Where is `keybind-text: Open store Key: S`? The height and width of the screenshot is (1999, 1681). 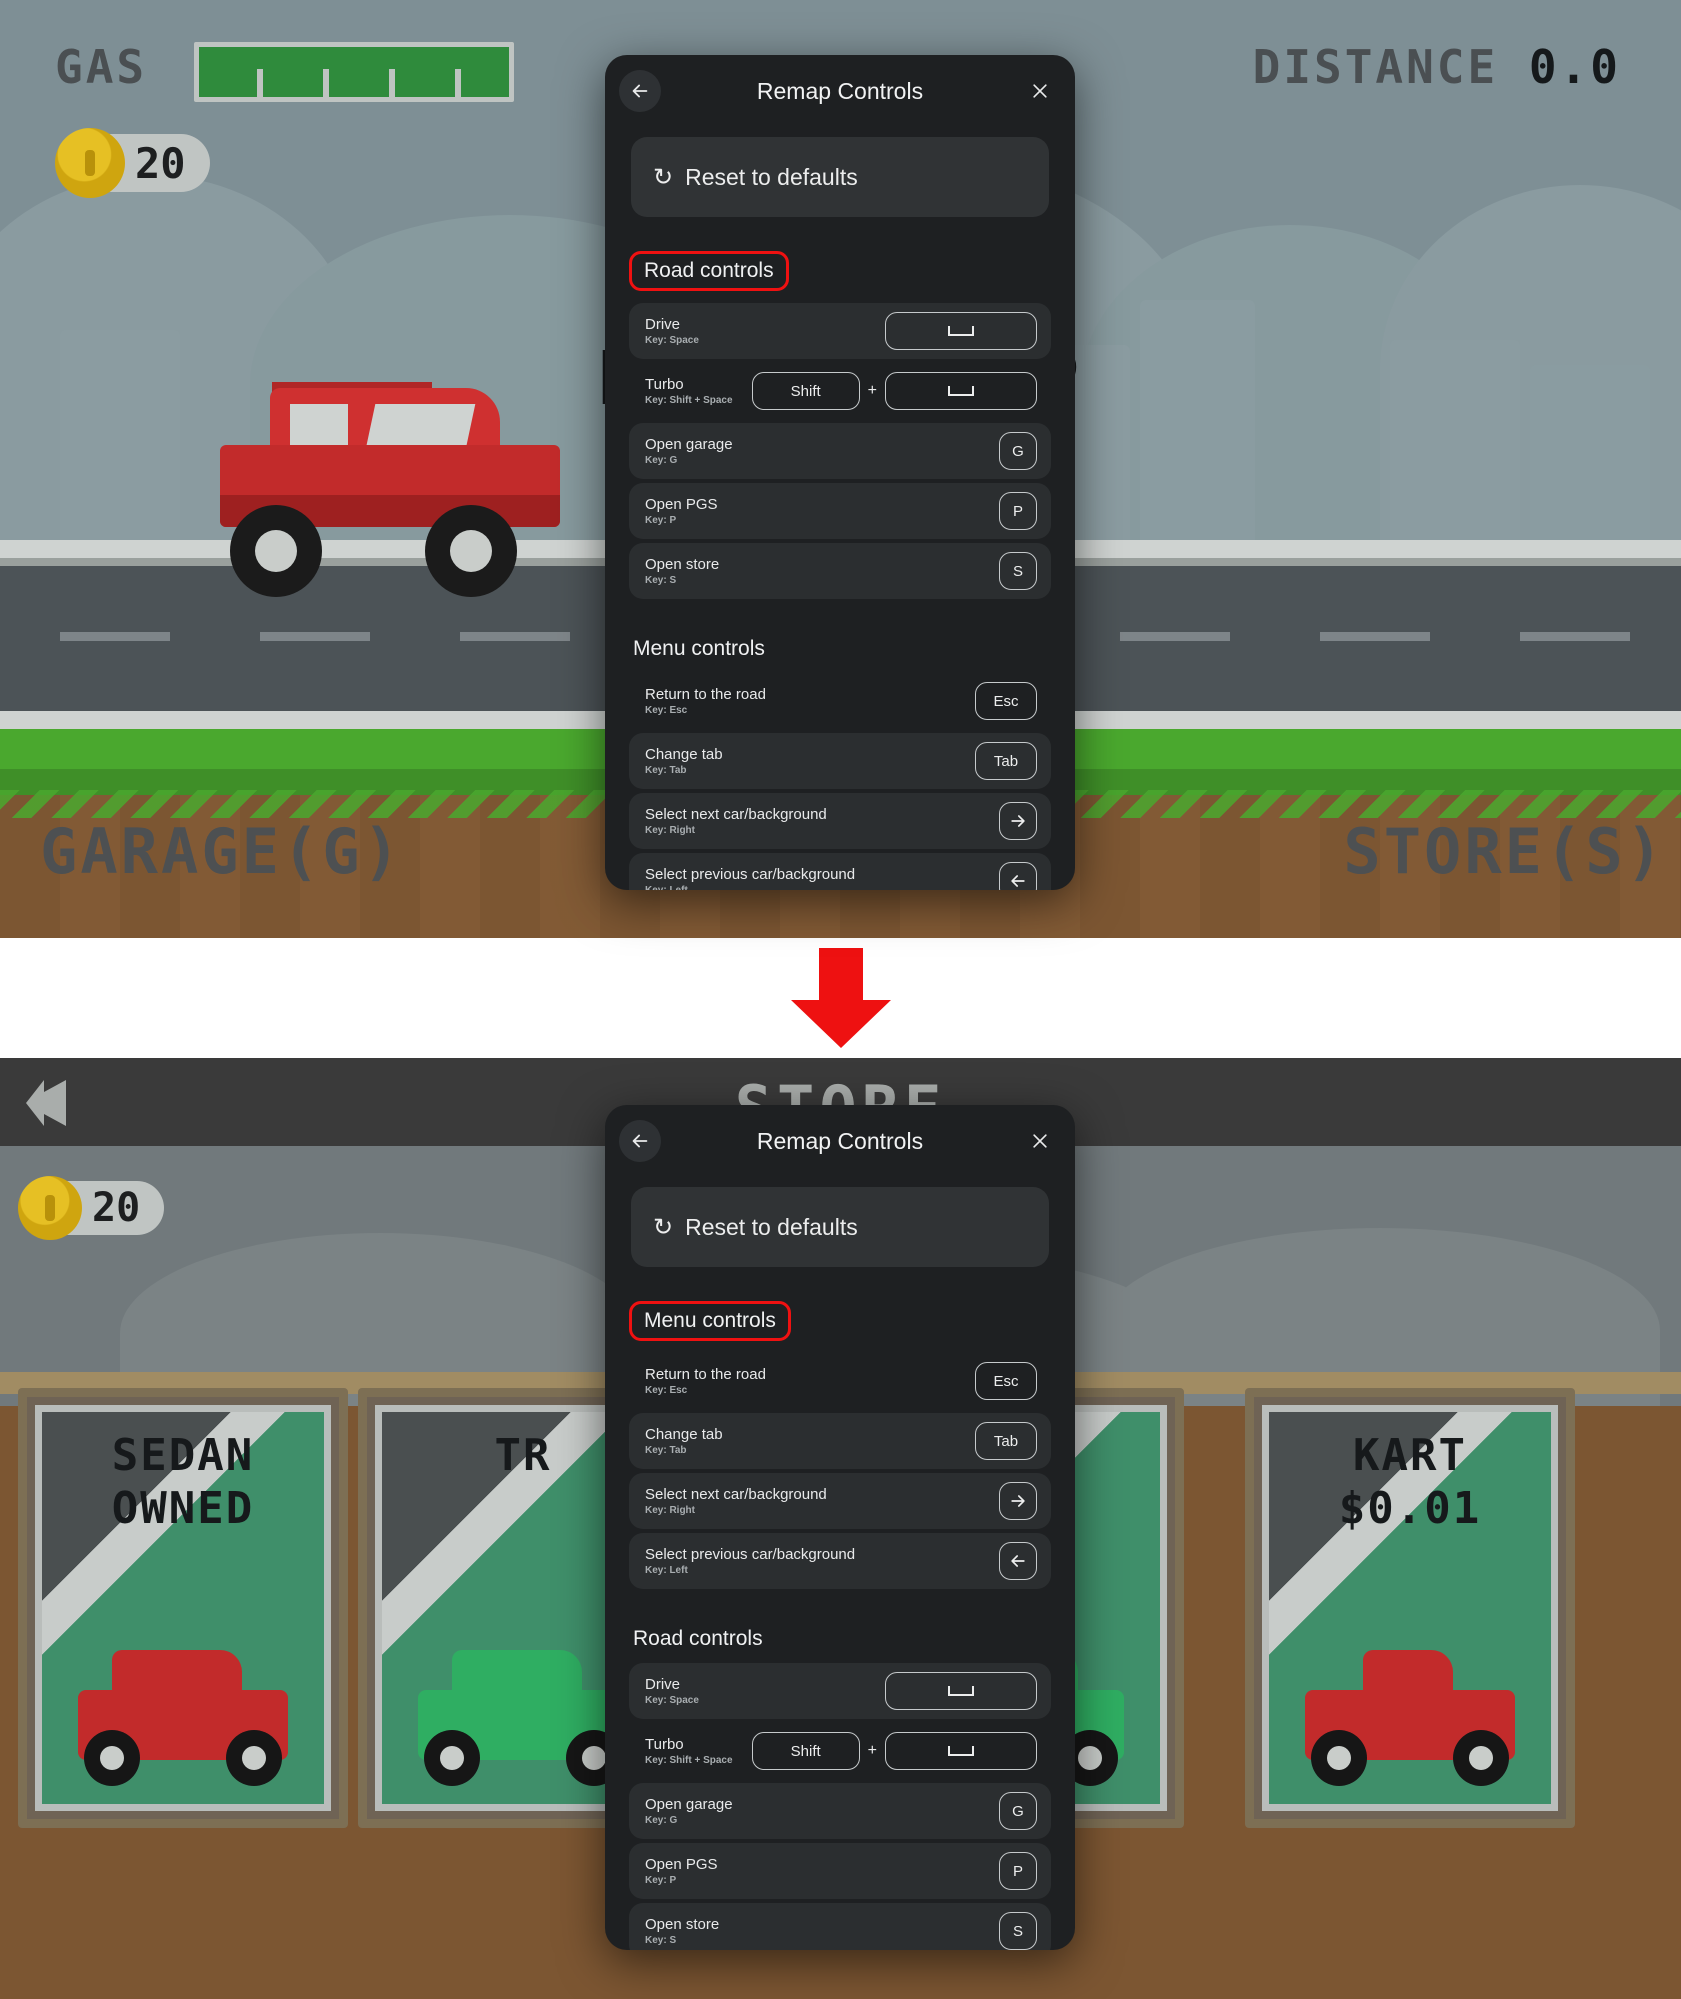
keybind-text: Open store Key: S is located at coordinates (682, 571).